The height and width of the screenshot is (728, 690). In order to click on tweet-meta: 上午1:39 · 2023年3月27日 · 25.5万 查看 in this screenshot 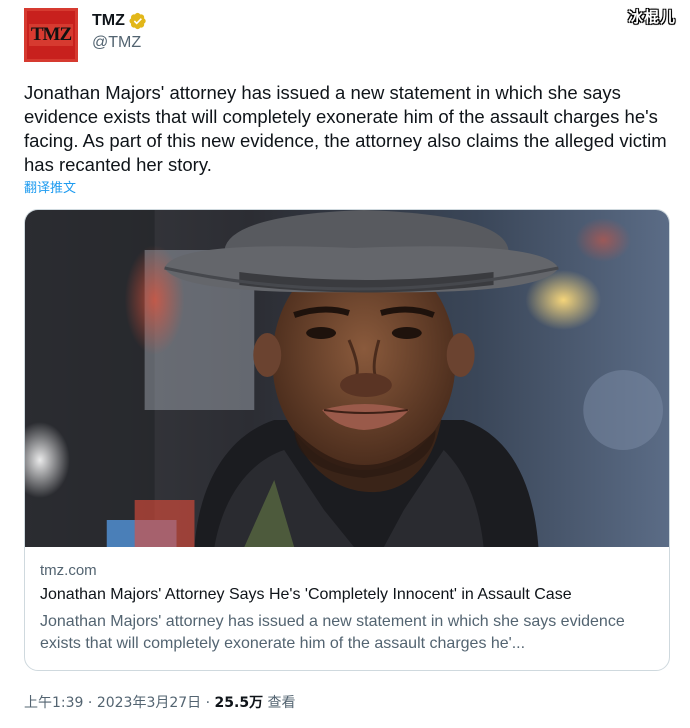, I will do `click(160, 702)`.